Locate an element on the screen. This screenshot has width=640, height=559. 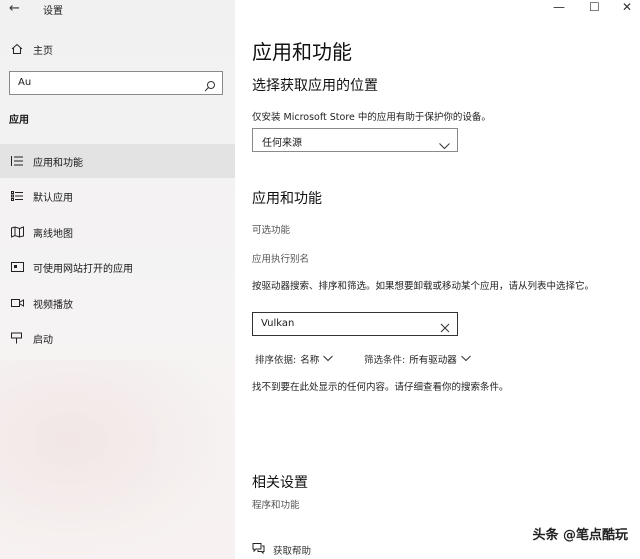
app-filter-input is located at coordinates (346, 323).